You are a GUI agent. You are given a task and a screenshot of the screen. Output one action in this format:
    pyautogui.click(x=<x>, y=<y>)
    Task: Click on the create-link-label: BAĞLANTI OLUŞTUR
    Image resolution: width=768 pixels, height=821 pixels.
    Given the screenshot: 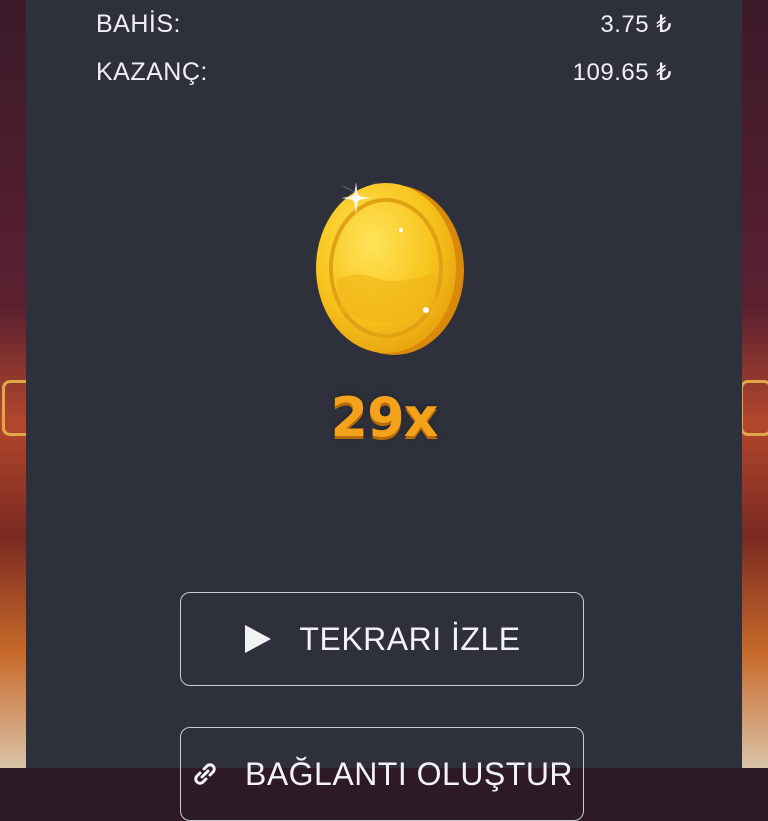 What is the action you would take?
    pyautogui.click(x=409, y=773)
    